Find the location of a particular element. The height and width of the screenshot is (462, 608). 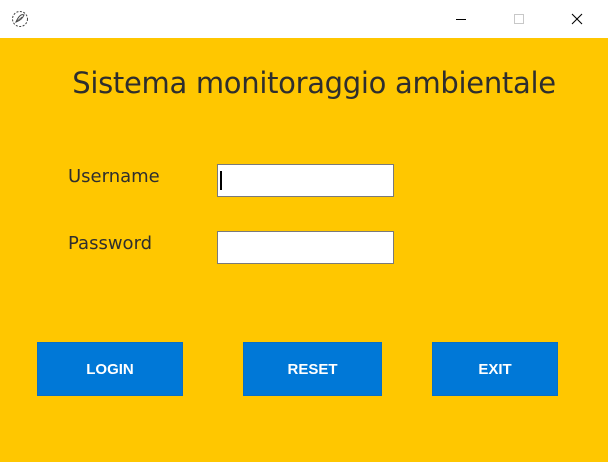

password-input is located at coordinates (305, 247).